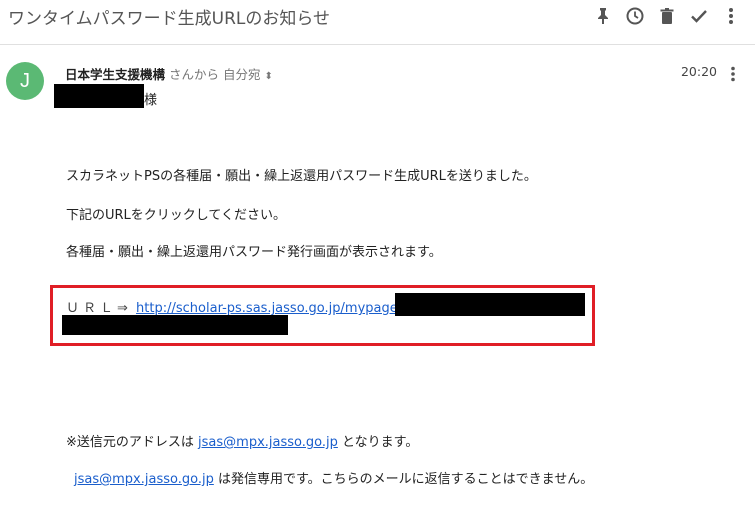  What do you see at coordinates (151, 100) in the screenshot?
I see `salutation: 様` at bounding box center [151, 100].